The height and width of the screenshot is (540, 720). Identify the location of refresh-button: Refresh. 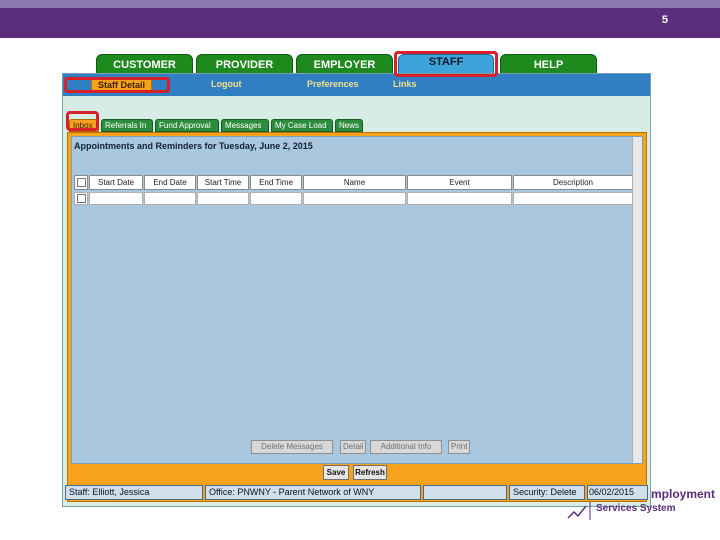
(370, 472).